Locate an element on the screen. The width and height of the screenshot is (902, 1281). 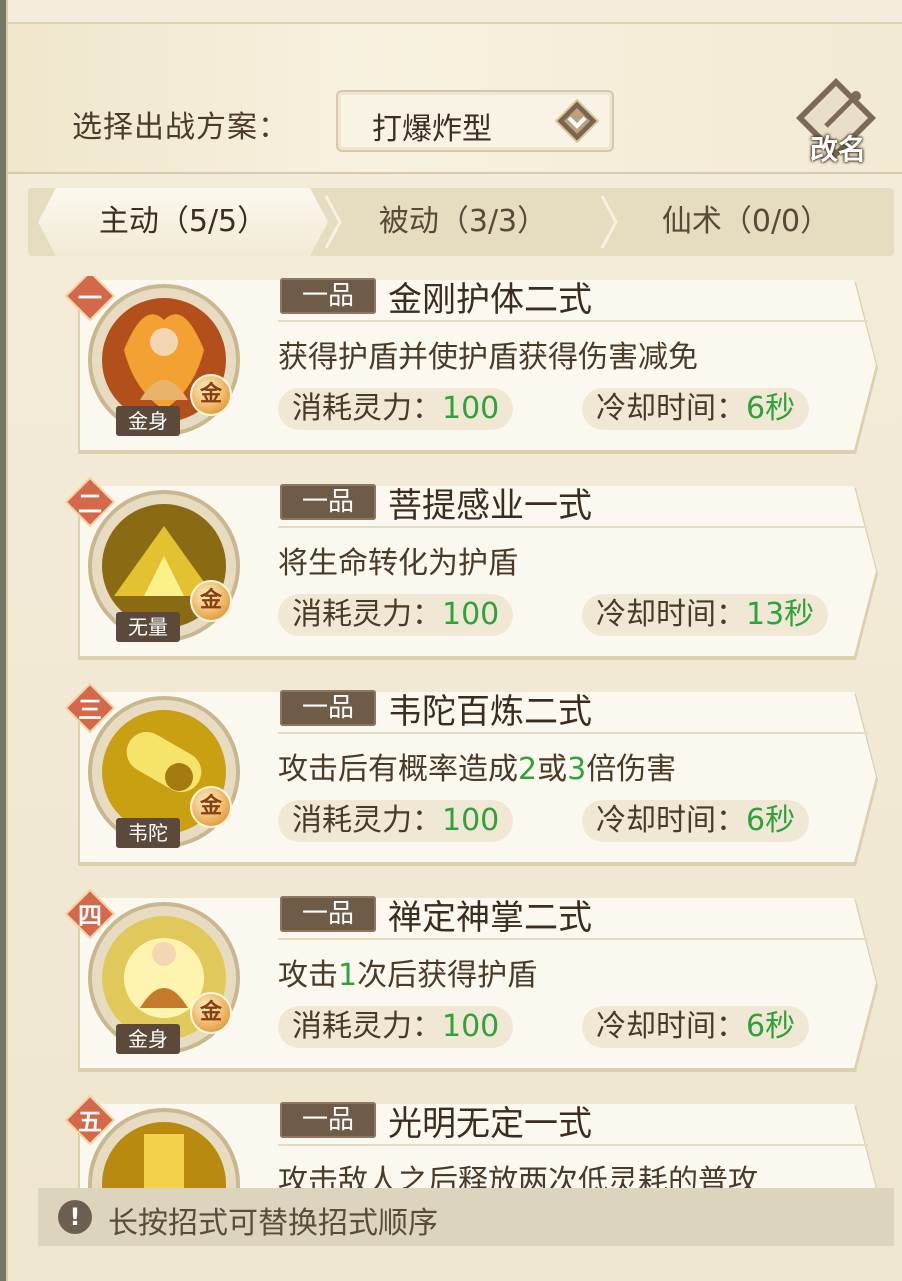
skill-description: 攻击1次后获得护盾 is located at coordinates (407, 972).